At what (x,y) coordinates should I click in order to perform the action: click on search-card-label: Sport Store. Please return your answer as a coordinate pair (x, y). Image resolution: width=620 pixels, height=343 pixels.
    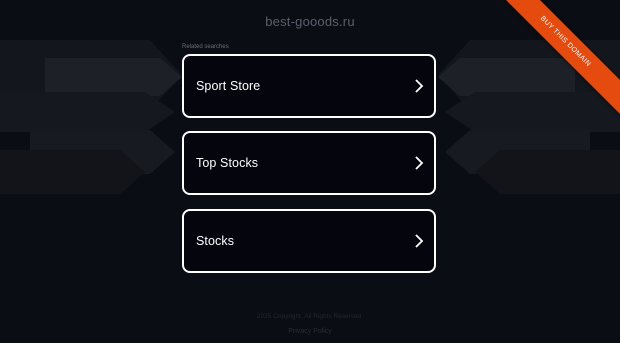
    Looking at the image, I should click on (228, 86).